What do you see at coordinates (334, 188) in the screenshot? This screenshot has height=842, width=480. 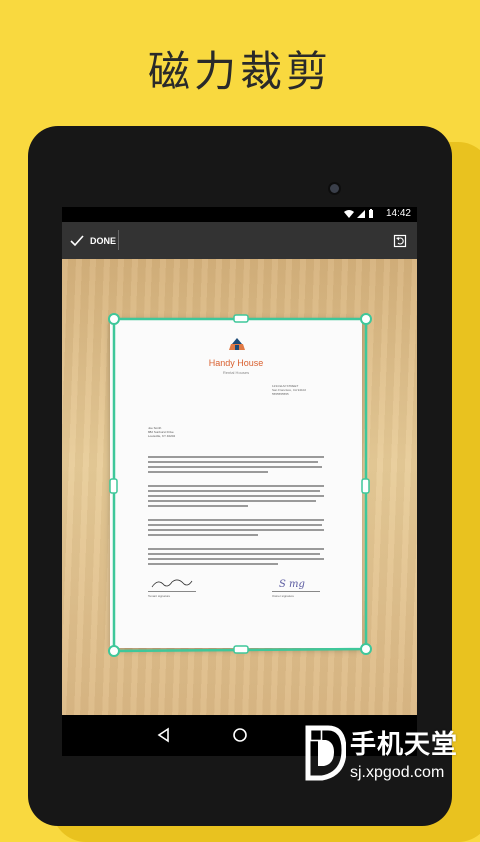 I see `front-camera` at bounding box center [334, 188].